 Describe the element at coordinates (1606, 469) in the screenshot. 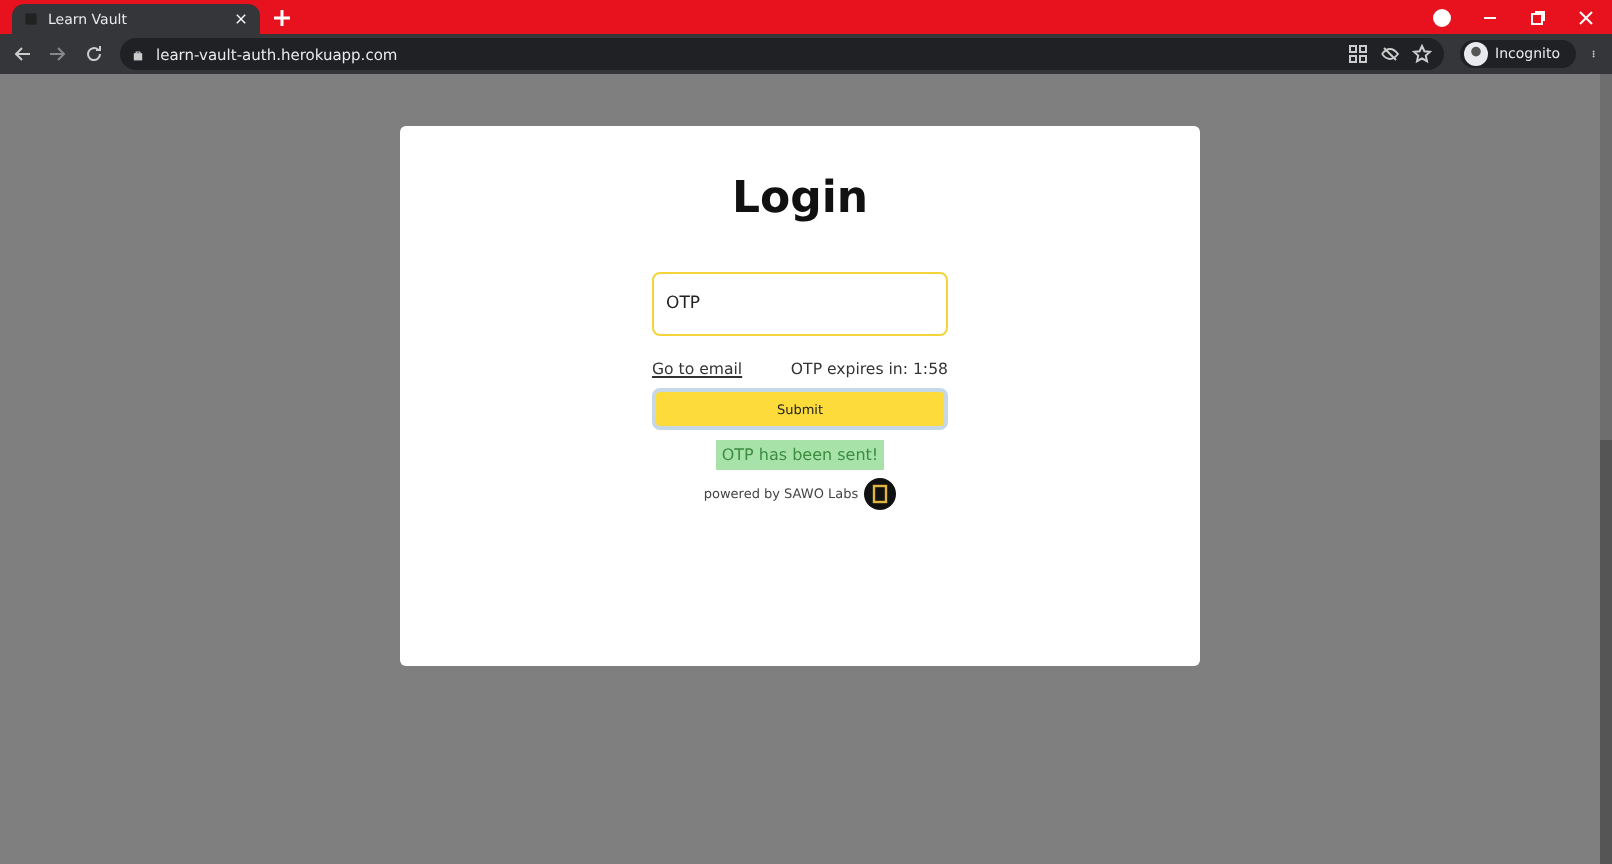

I see `scrollbar` at that location.